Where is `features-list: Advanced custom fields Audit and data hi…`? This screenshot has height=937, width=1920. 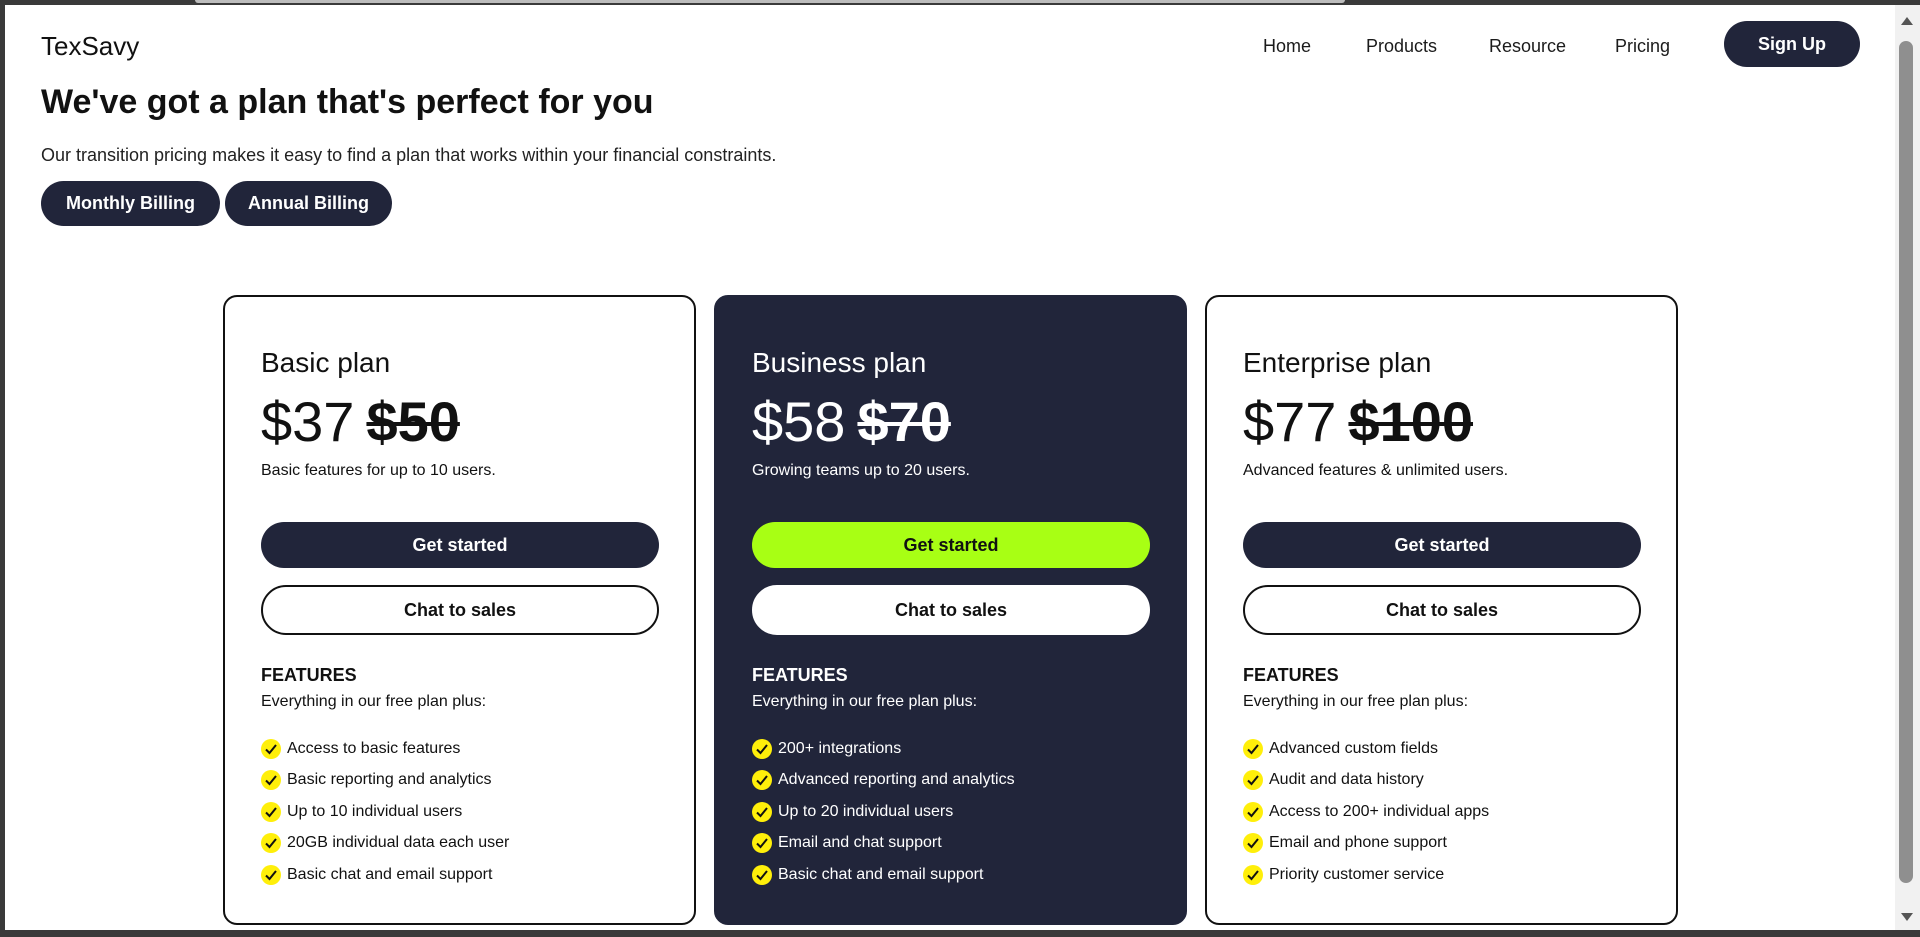
features-list: Advanced custom fields Audit and data hi… is located at coordinates (1366, 812).